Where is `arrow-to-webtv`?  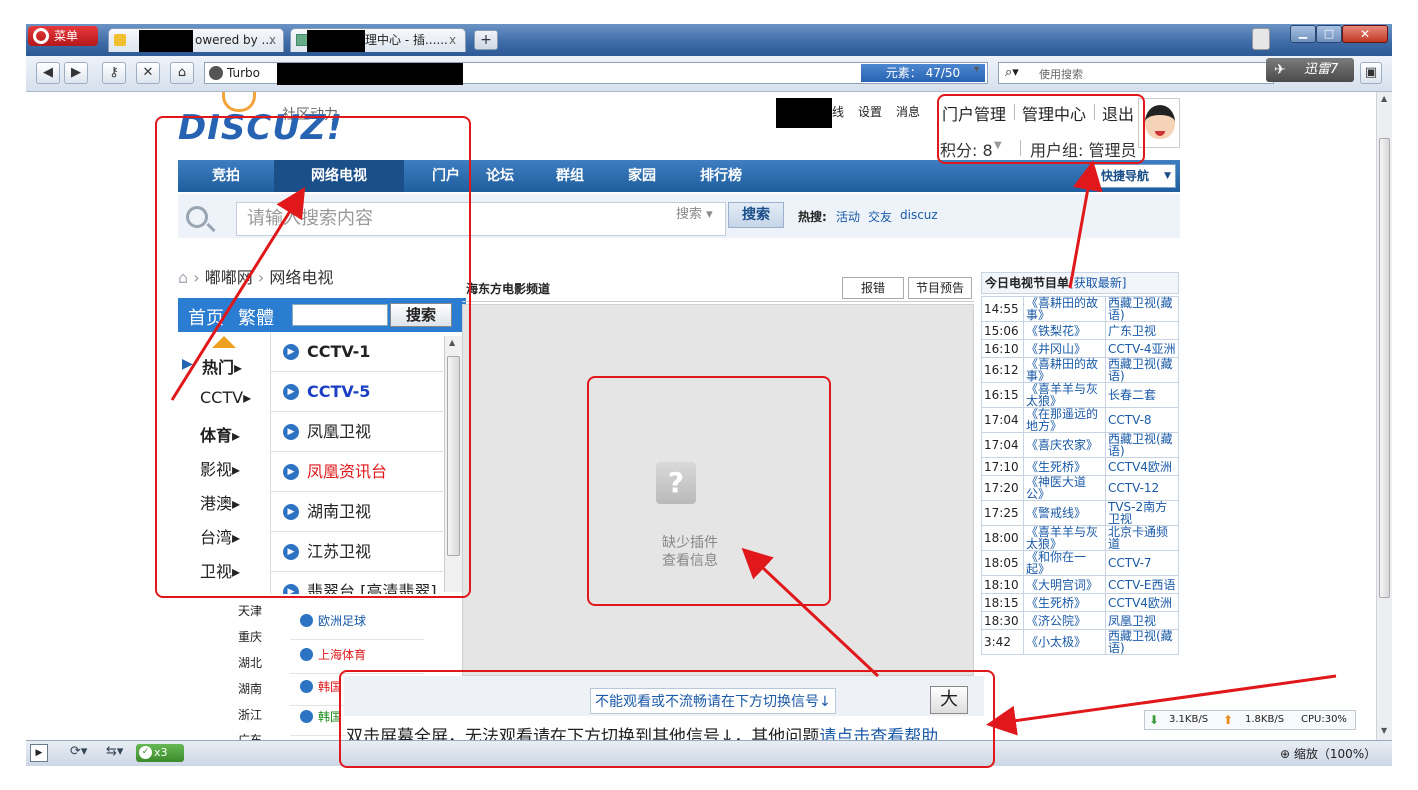
arrow-to-webtv is located at coordinates (238, 293).